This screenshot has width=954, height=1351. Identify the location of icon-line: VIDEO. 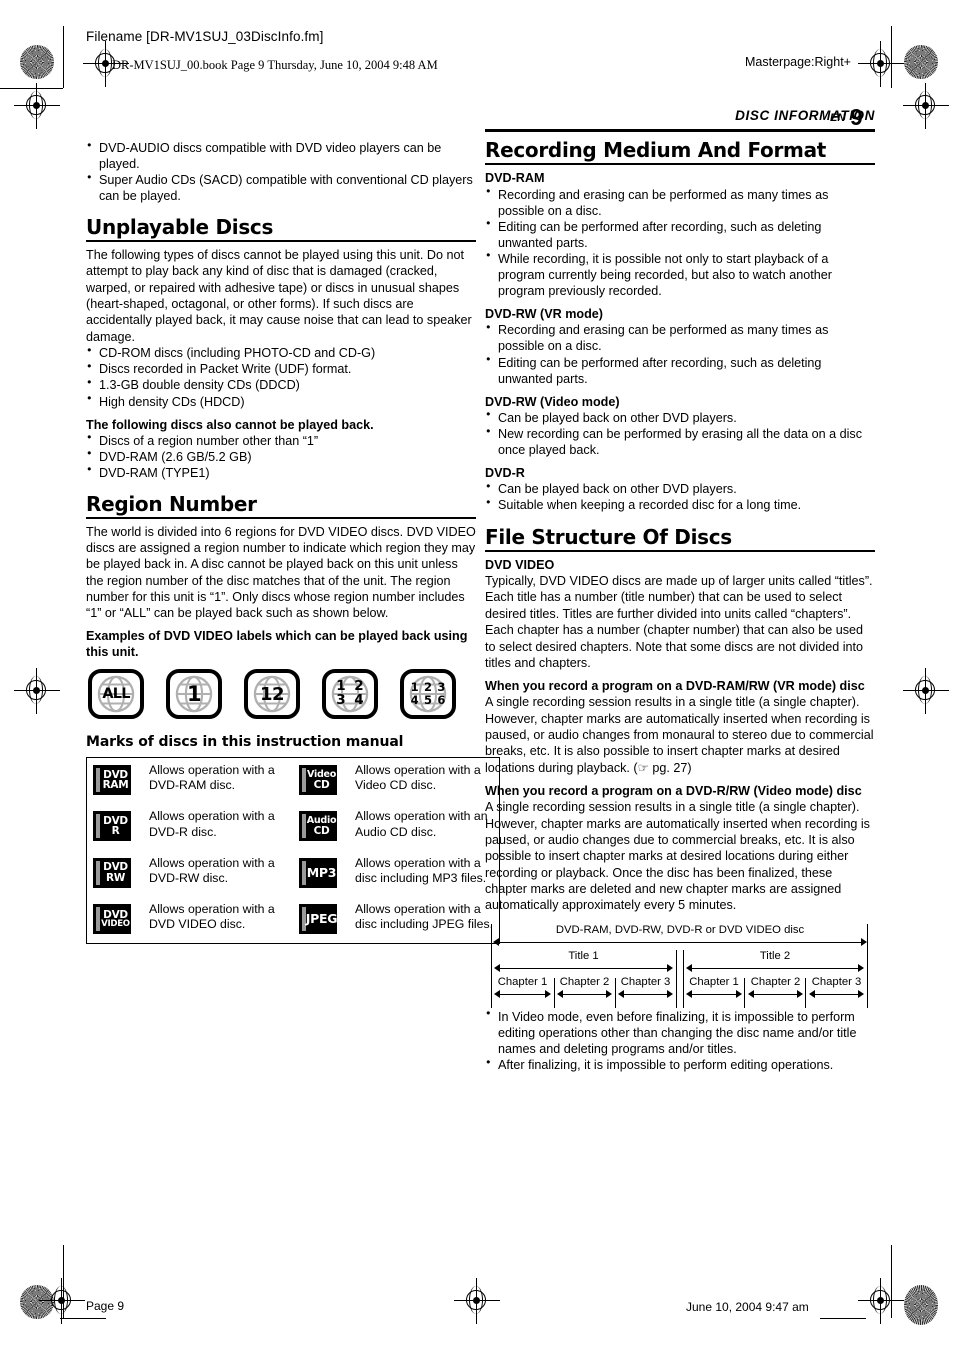
(115, 924).